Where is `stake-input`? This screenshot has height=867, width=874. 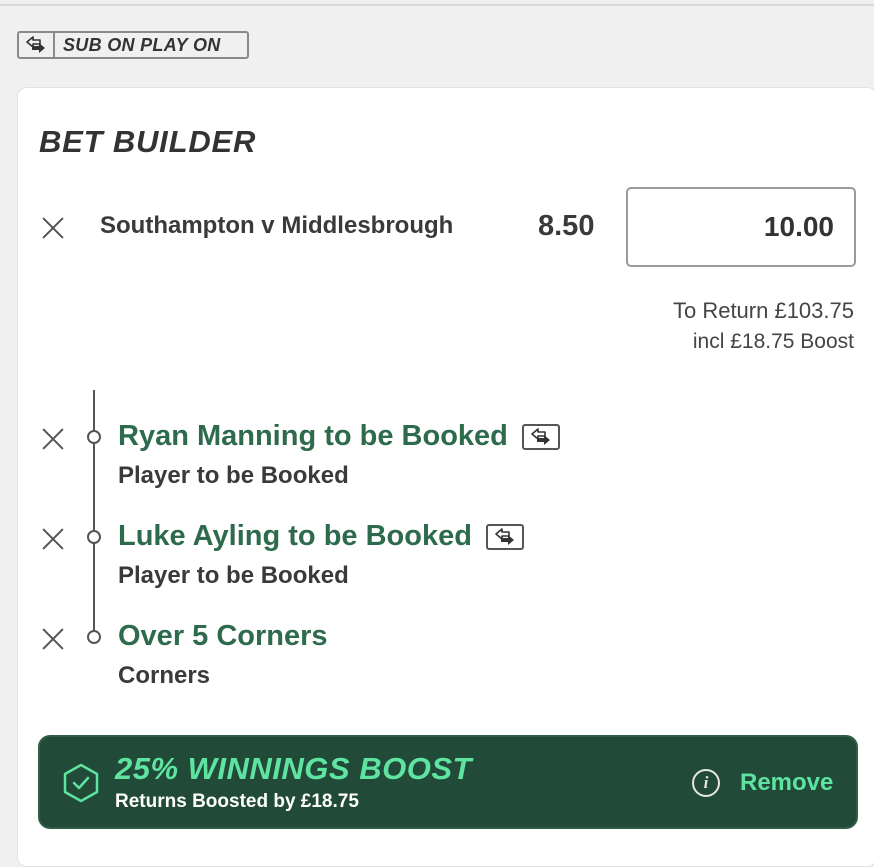
stake-input is located at coordinates (741, 227).